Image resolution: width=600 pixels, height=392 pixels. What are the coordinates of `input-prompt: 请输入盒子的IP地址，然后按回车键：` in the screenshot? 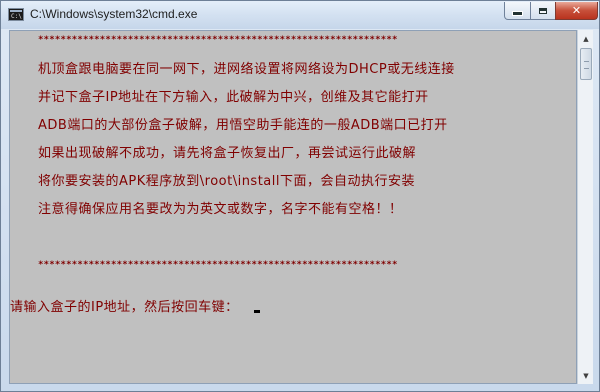 It's located at (124, 307).